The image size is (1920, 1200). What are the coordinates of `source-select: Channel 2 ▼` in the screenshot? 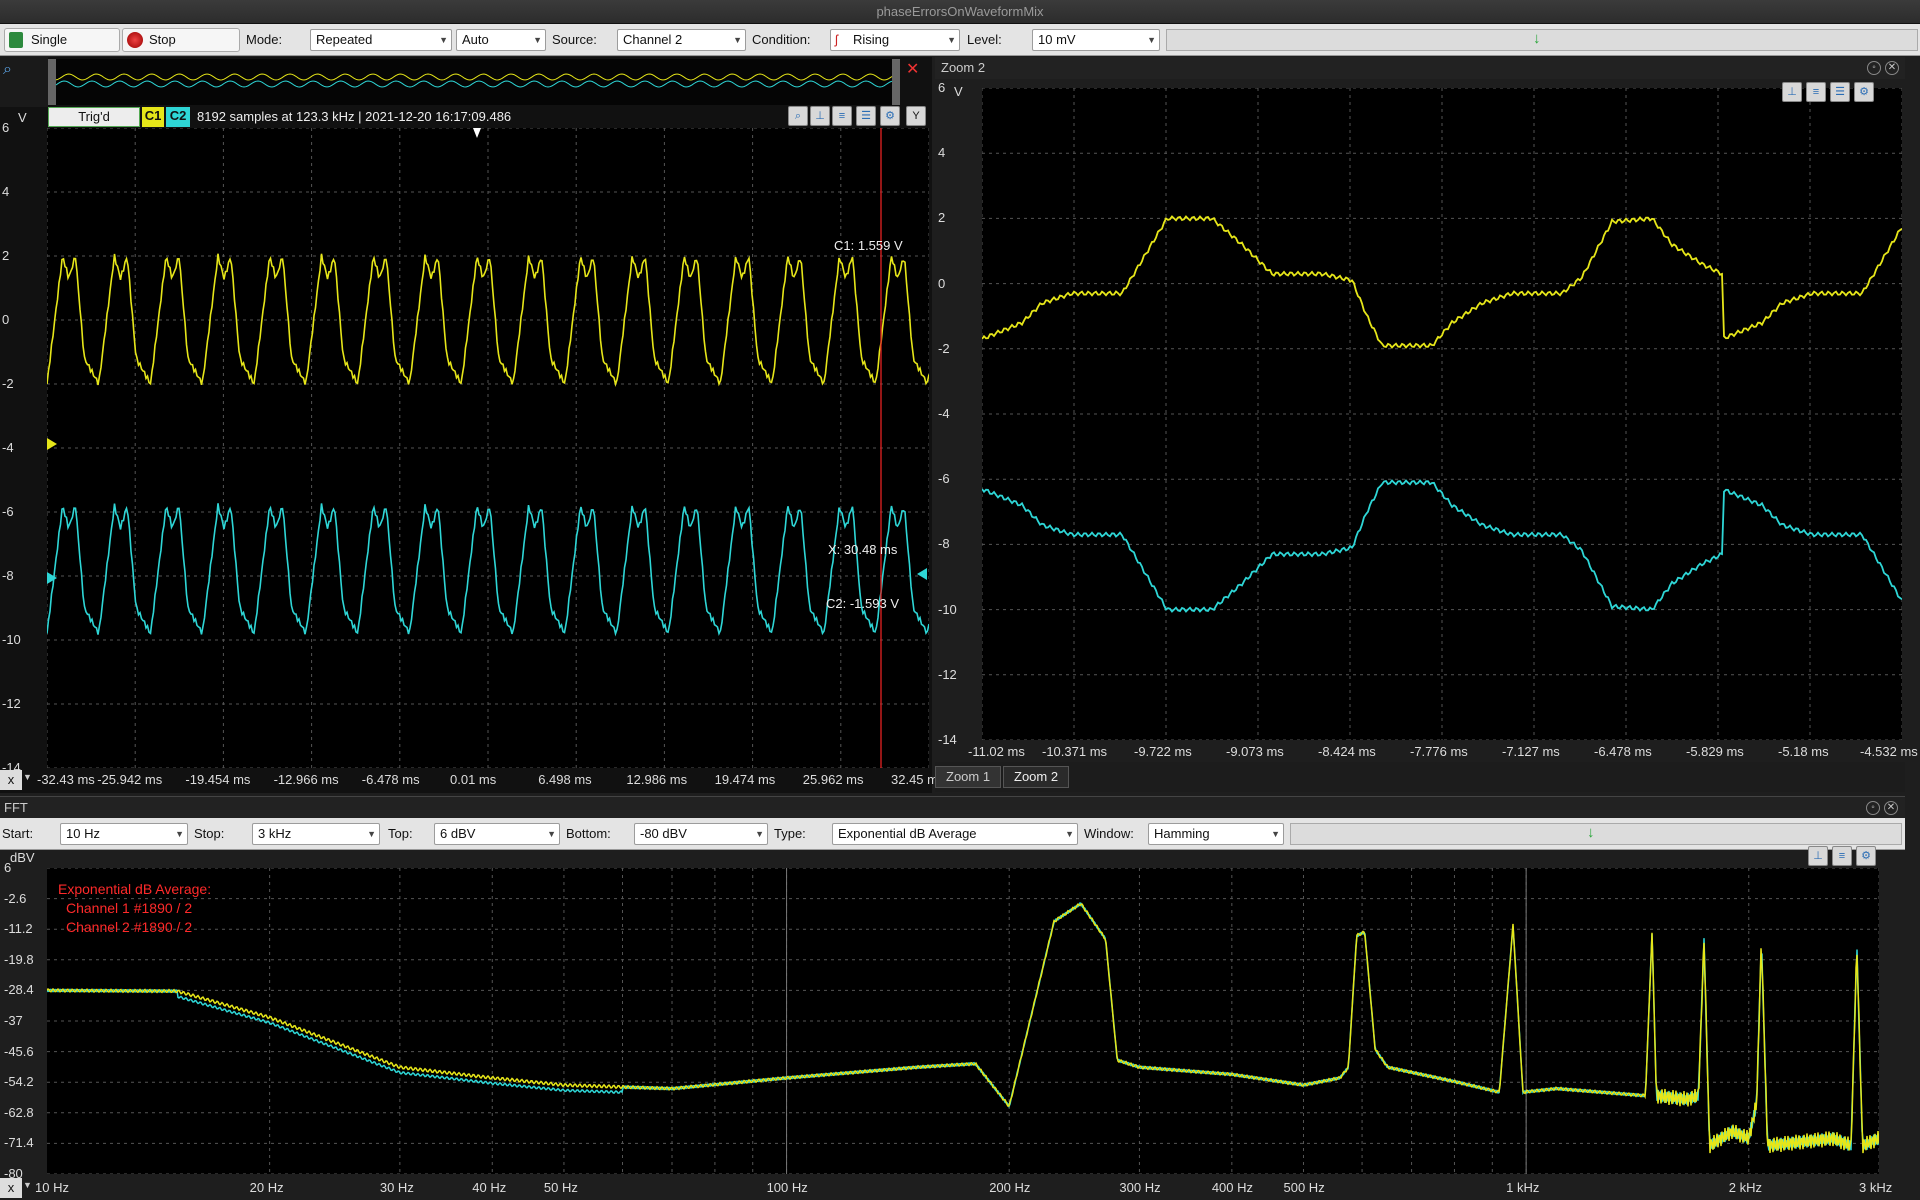 It's located at (681, 40).